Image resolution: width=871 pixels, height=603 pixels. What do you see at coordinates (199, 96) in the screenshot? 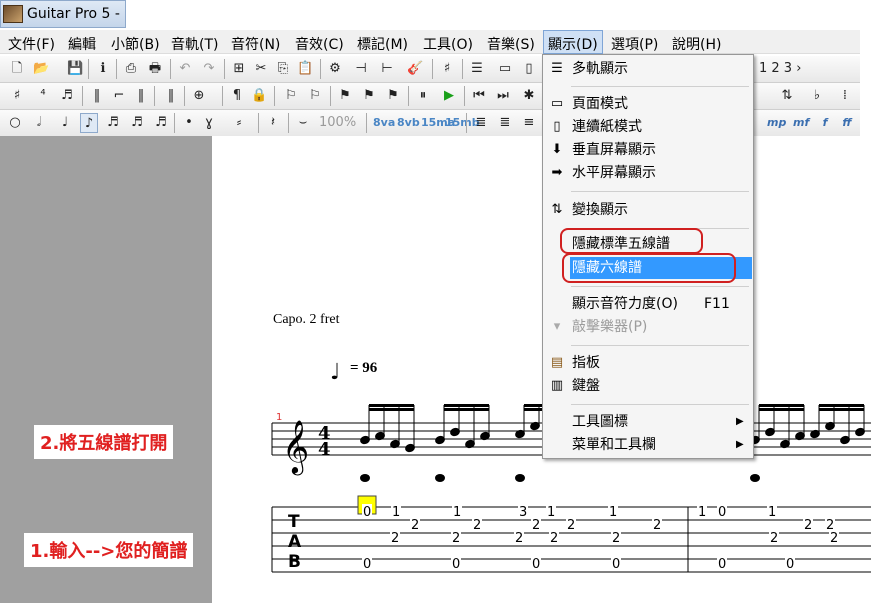
I see `direction-icon: ⊕` at bounding box center [199, 96].